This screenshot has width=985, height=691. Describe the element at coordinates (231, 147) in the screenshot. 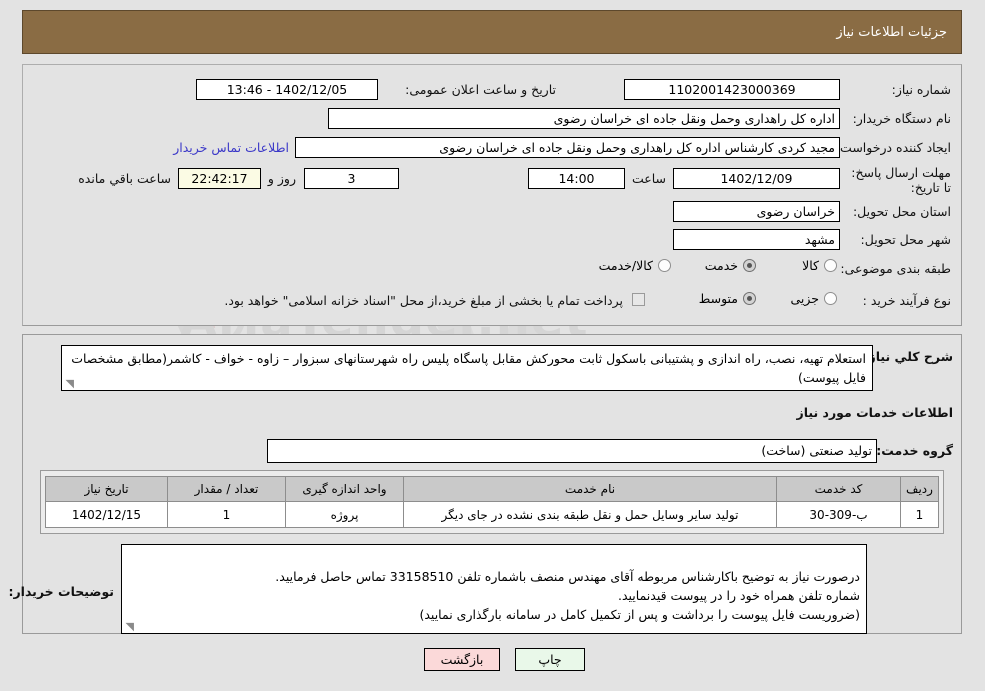

I see `buyer-contact-link: اطلاعات تماس خریدار` at that location.